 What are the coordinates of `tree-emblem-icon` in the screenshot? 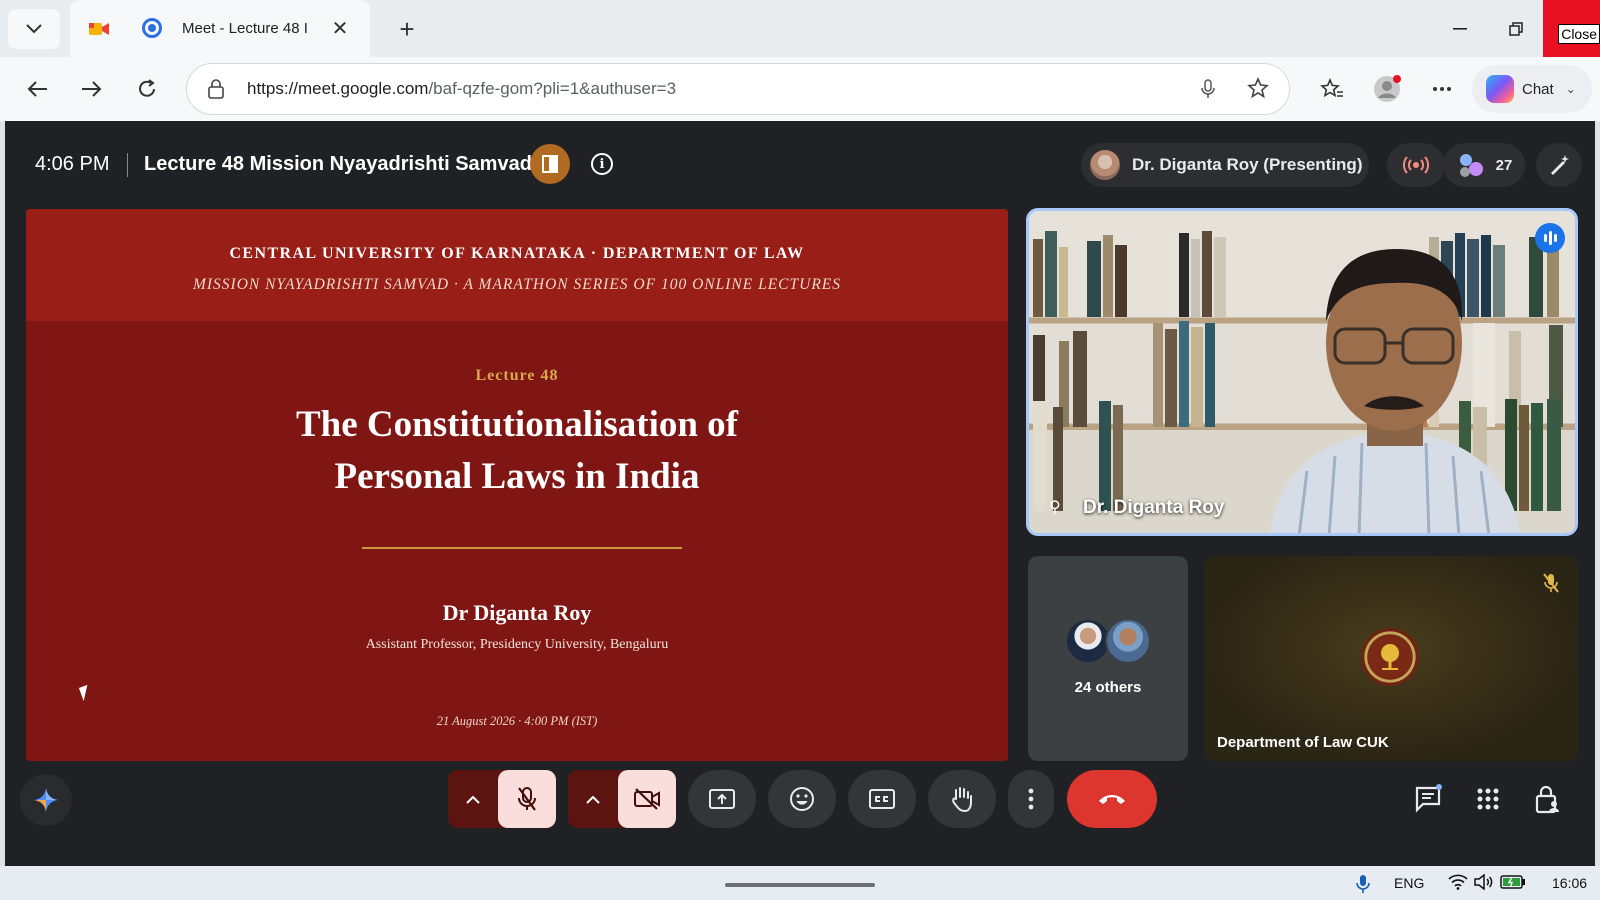 It's located at (1390, 657).